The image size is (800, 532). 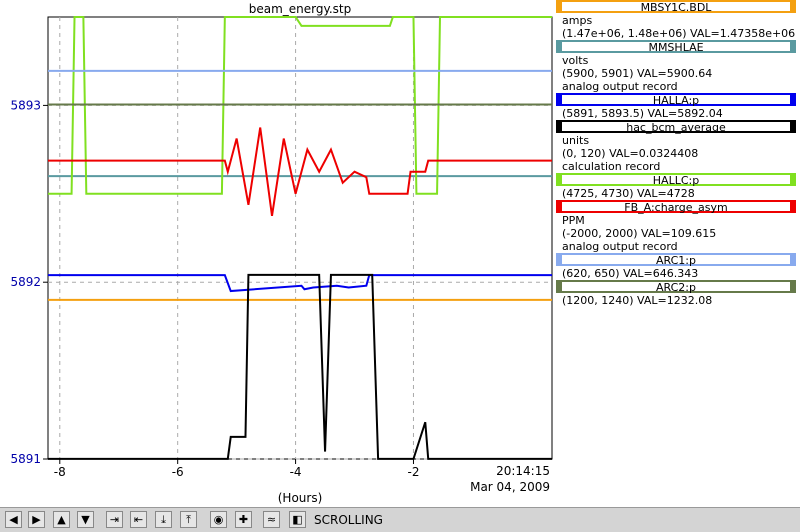 What do you see at coordinates (297, 519) in the screenshot?
I see `stop-button: ◧` at bounding box center [297, 519].